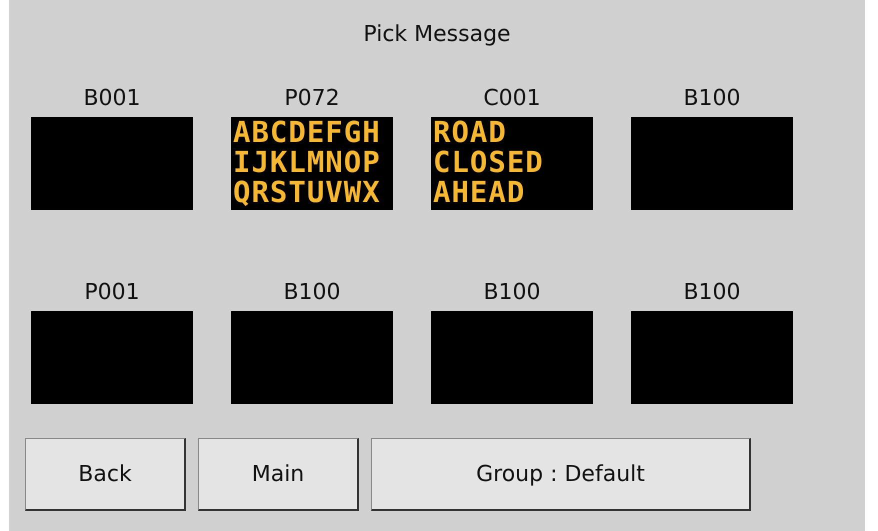 The height and width of the screenshot is (531, 878). What do you see at coordinates (105, 474) in the screenshot?
I see `nav-button: Back` at bounding box center [105, 474].